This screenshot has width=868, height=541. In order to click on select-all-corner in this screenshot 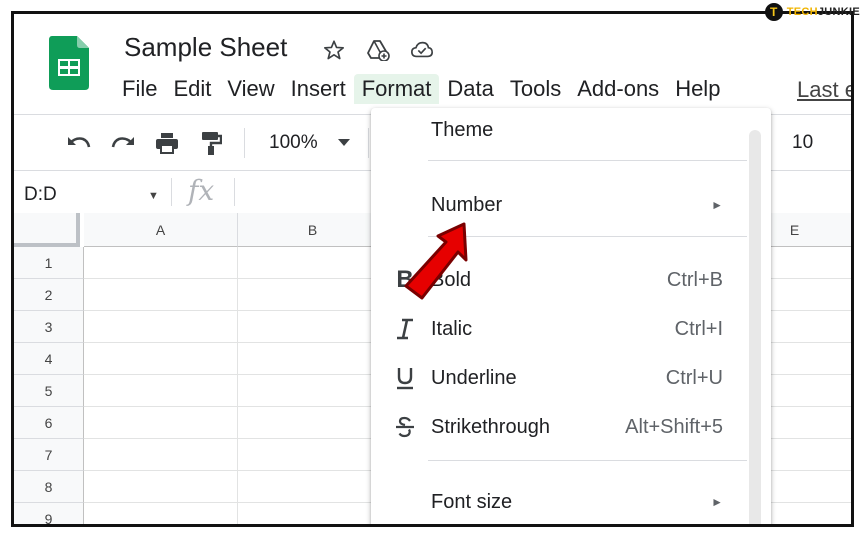, I will do `click(47, 230)`.